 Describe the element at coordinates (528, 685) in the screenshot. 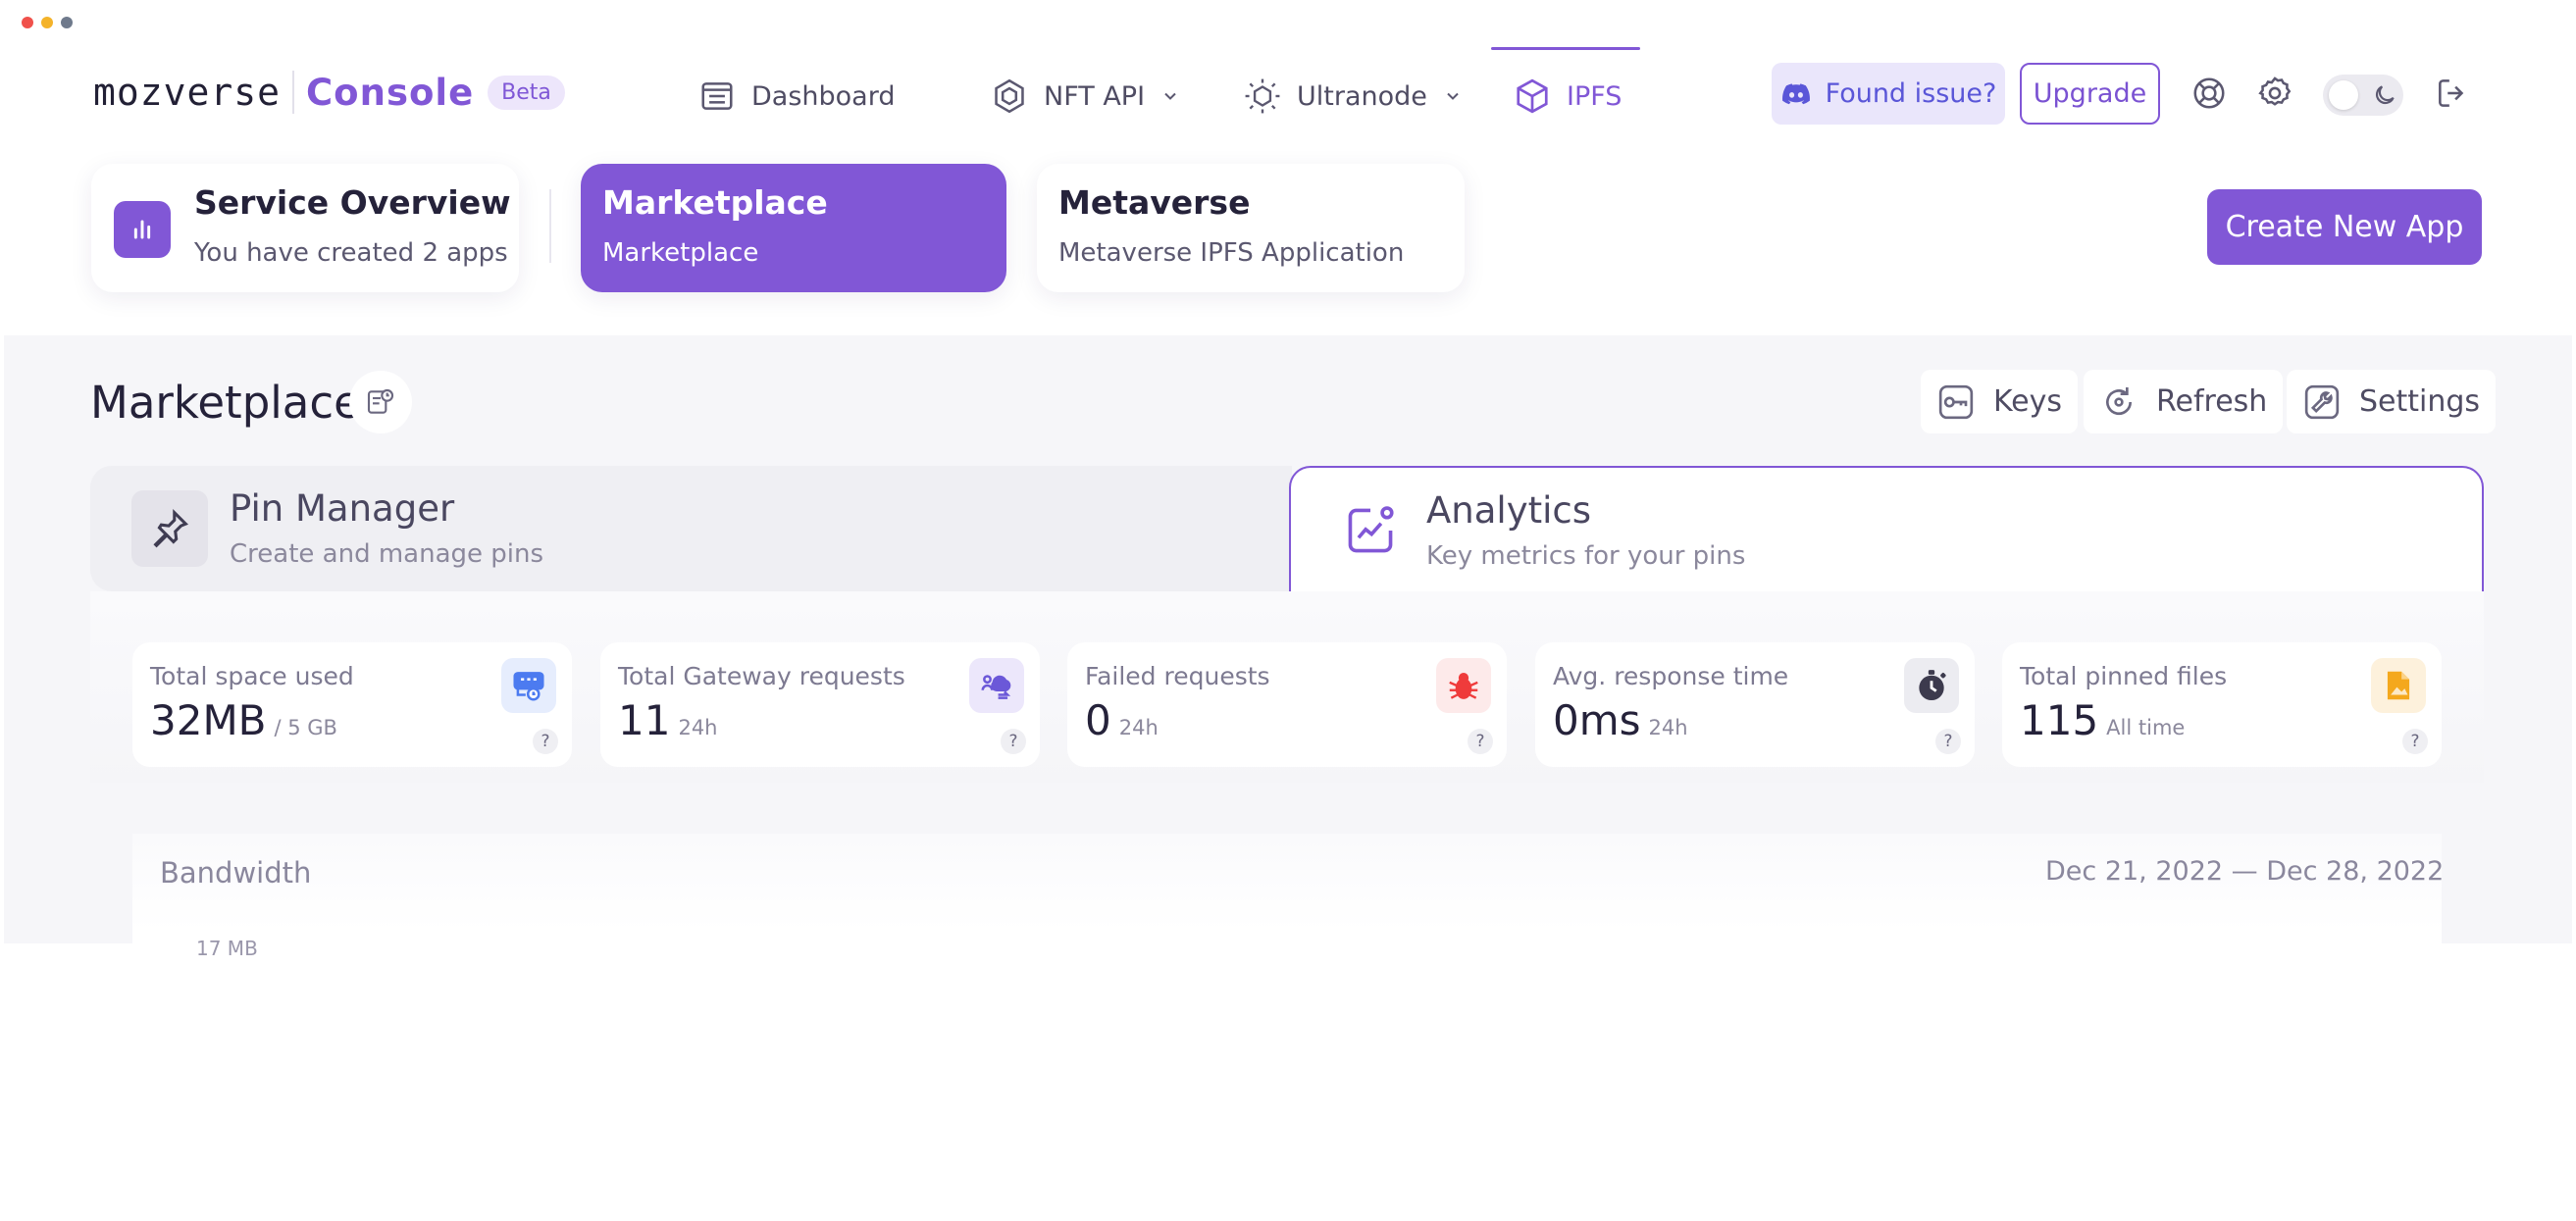

I see `storage-icon` at that location.